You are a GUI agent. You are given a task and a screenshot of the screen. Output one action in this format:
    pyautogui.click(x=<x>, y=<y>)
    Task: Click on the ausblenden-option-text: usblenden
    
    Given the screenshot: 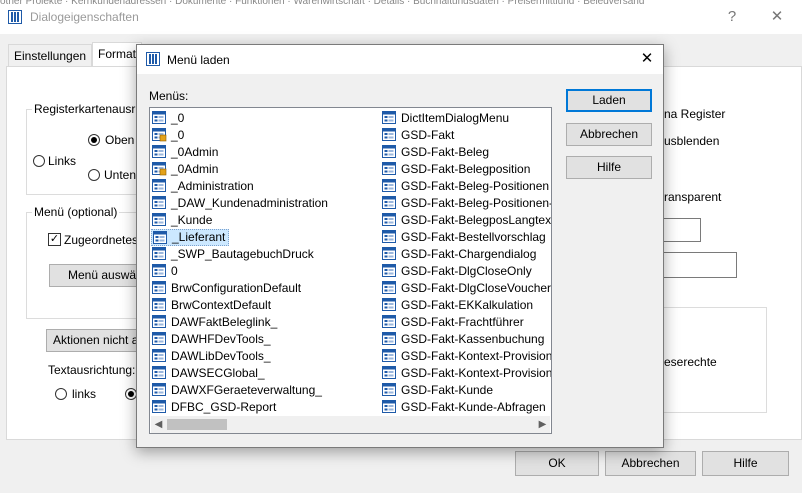 What is the action you would take?
    pyautogui.click(x=692, y=141)
    